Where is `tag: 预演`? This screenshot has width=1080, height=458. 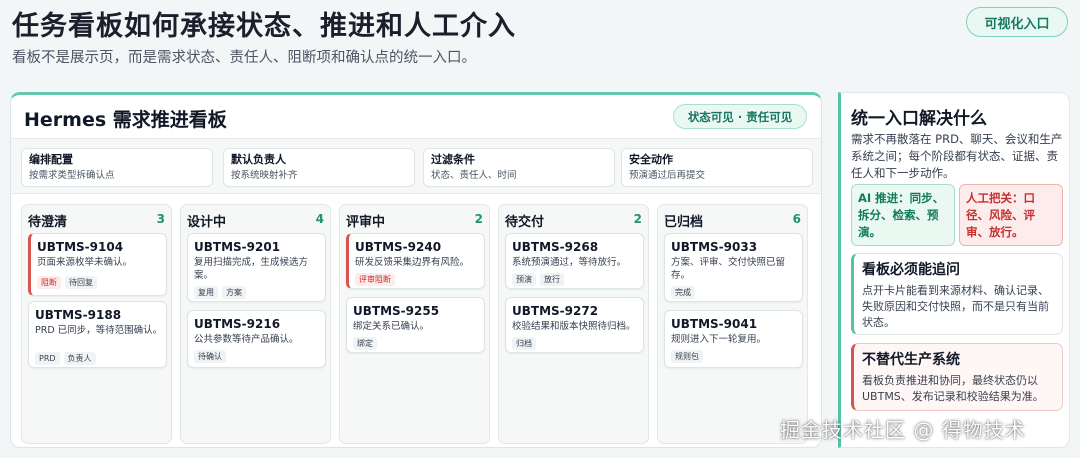 tag: 预演 is located at coordinates (524, 279).